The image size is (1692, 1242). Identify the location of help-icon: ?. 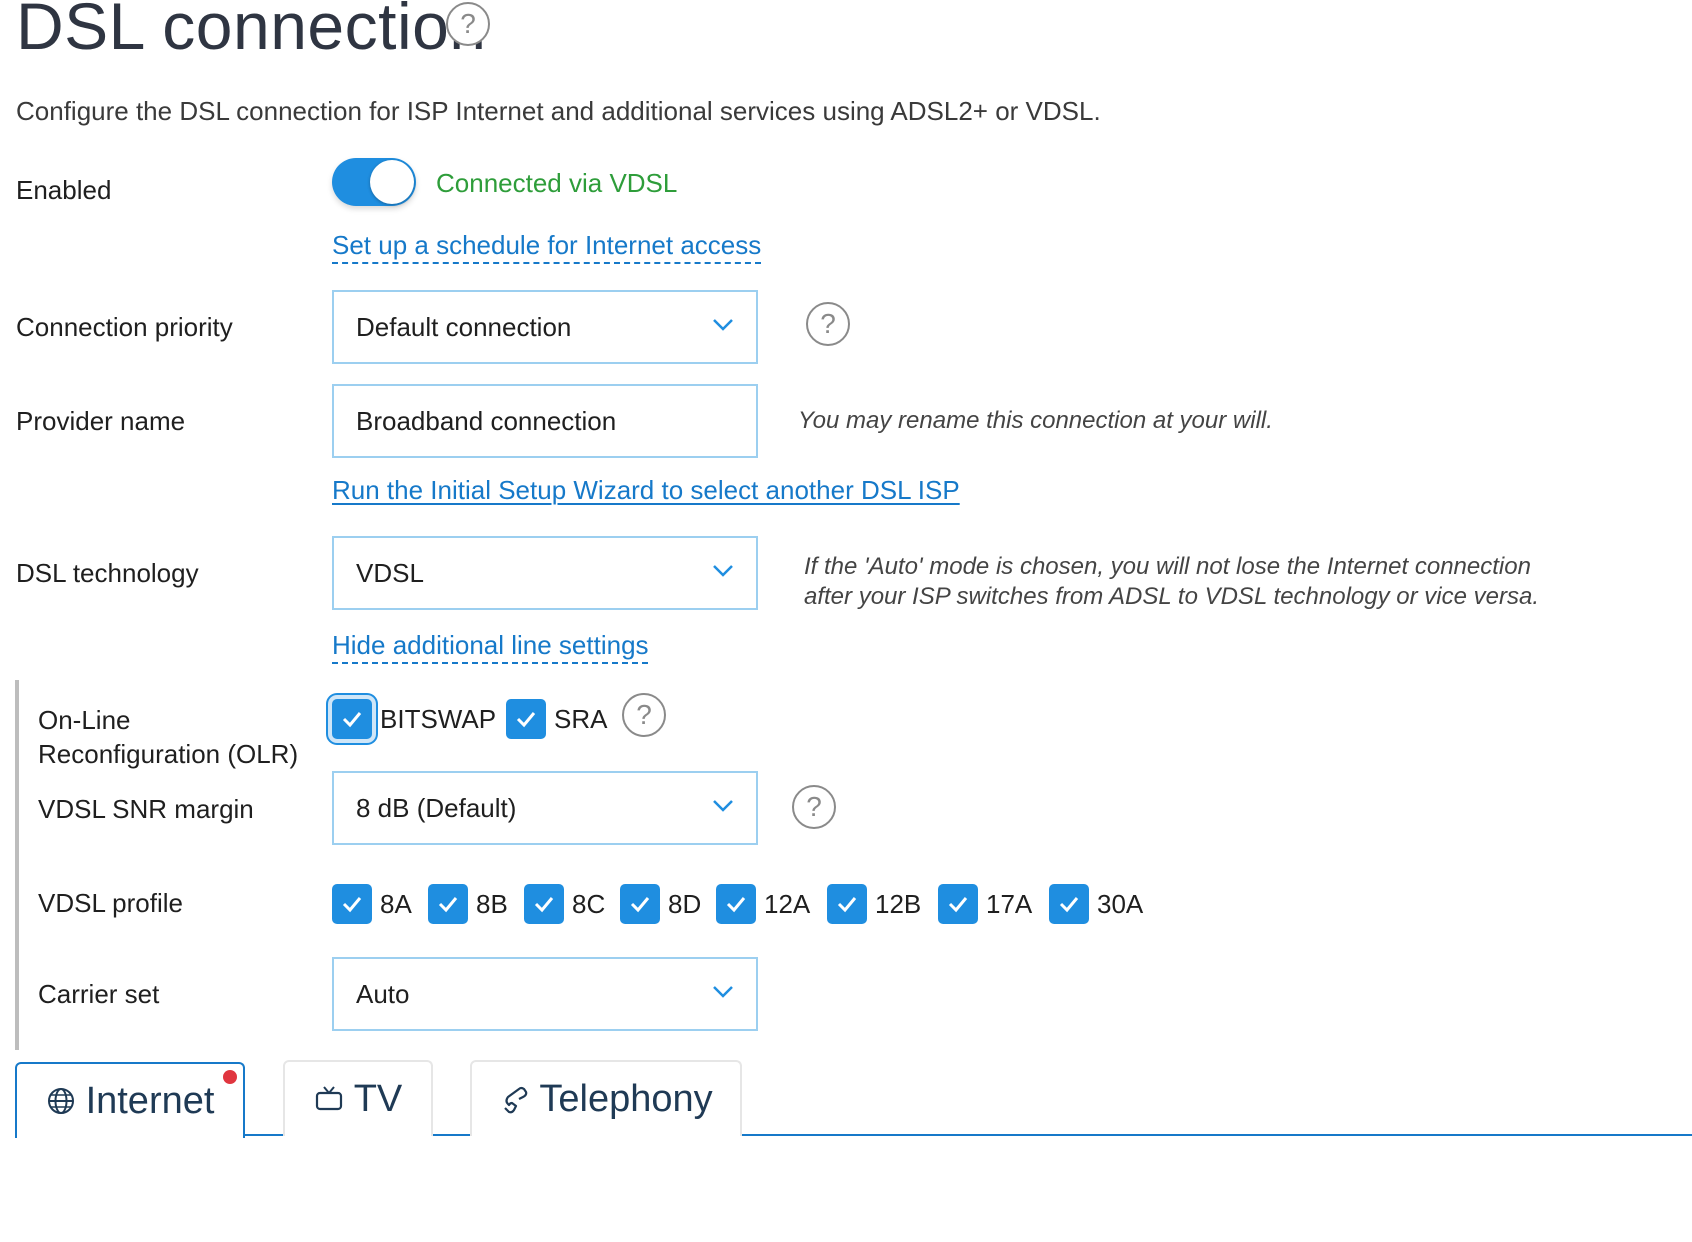
(468, 24).